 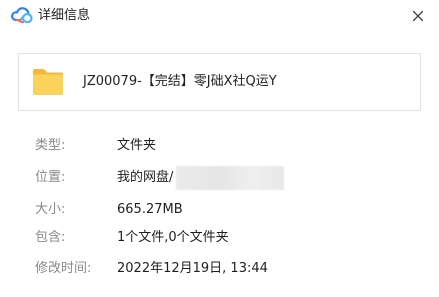 What do you see at coordinates (50, 145) in the screenshot?
I see `property-label: 类型:` at bounding box center [50, 145].